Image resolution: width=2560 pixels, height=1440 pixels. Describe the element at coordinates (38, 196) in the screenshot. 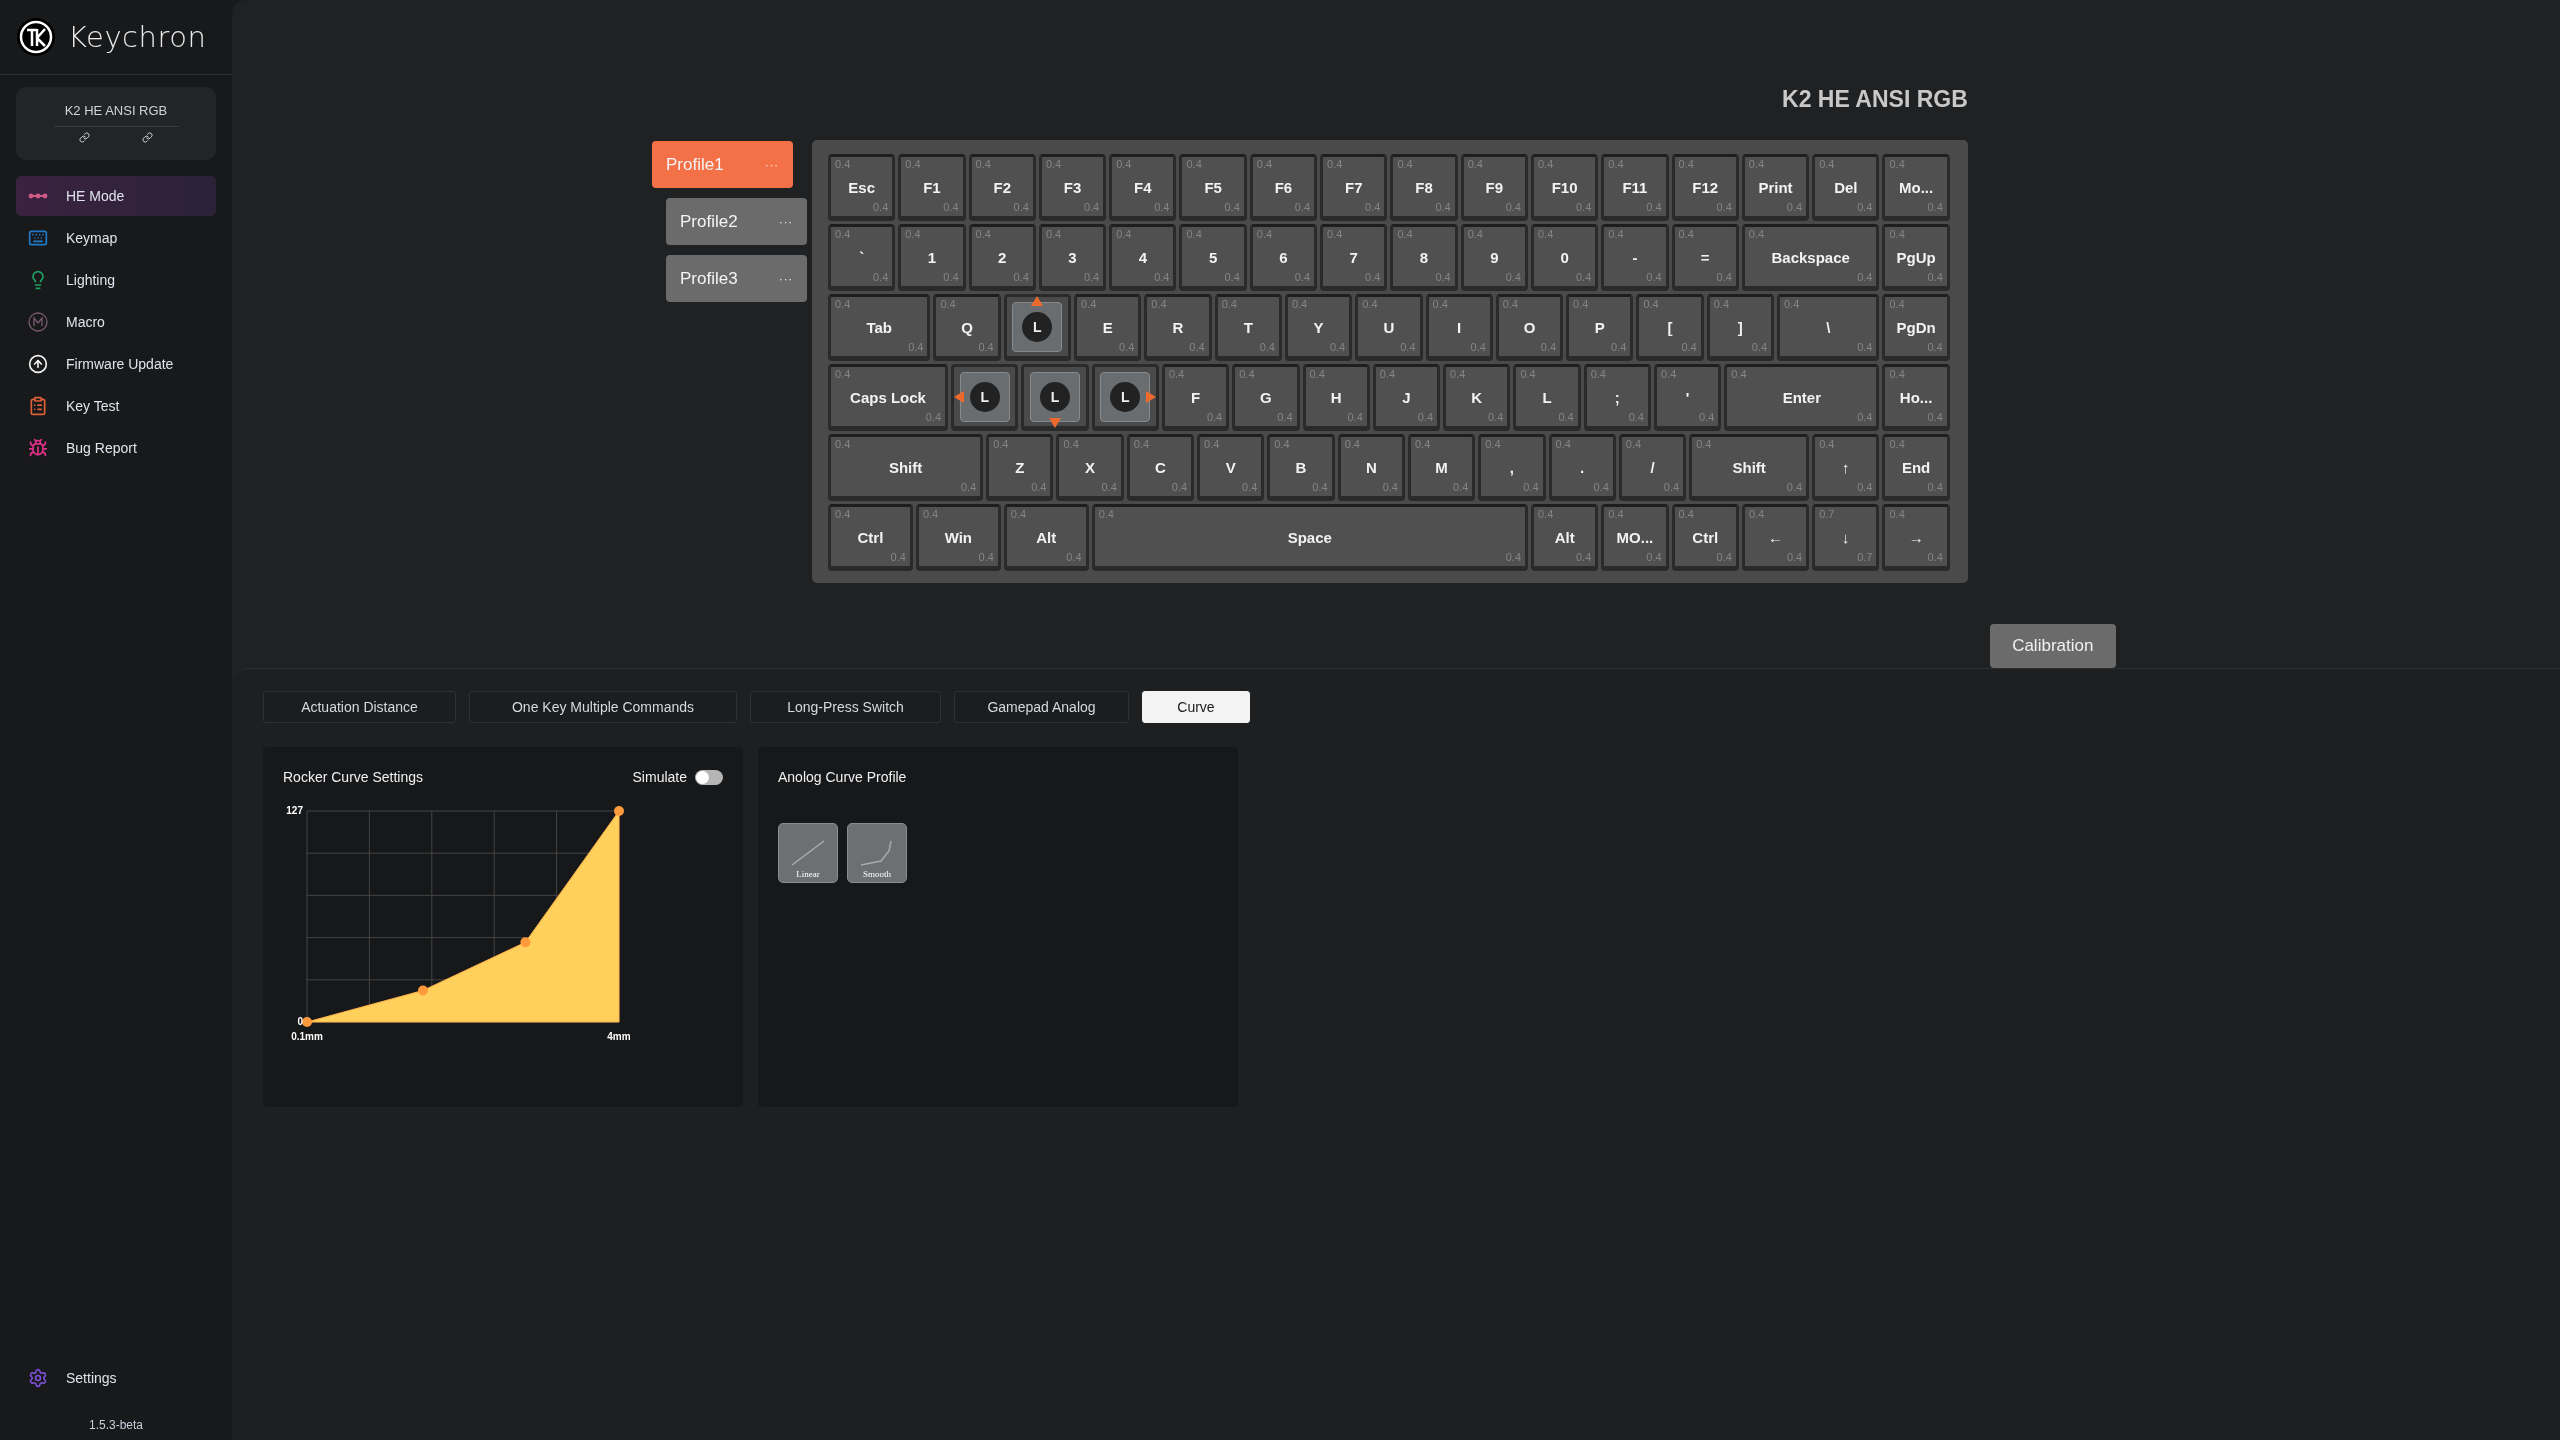

I see `dotted-line-icon` at that location.